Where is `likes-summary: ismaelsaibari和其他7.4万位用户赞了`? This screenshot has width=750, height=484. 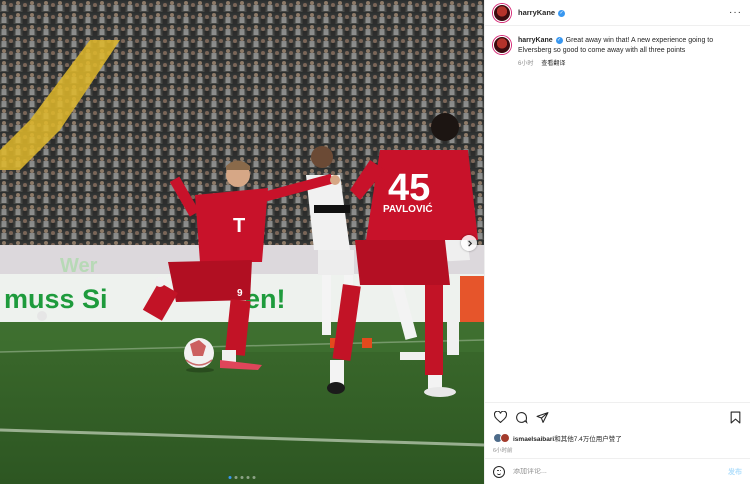 likes-summary: ismaelsaibari和其他7.4万位用户赞了 is located at coordinates (617, 438).